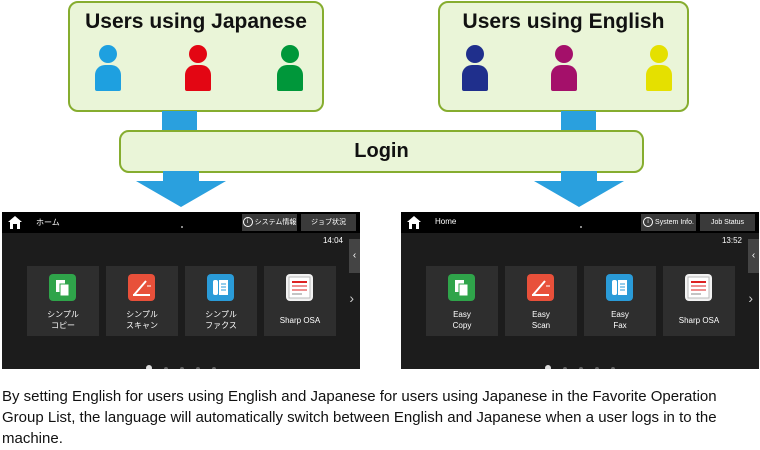 The height and width of the screenshot is (450, 760). I want to click on clock: 14:04, so click(332, 240).